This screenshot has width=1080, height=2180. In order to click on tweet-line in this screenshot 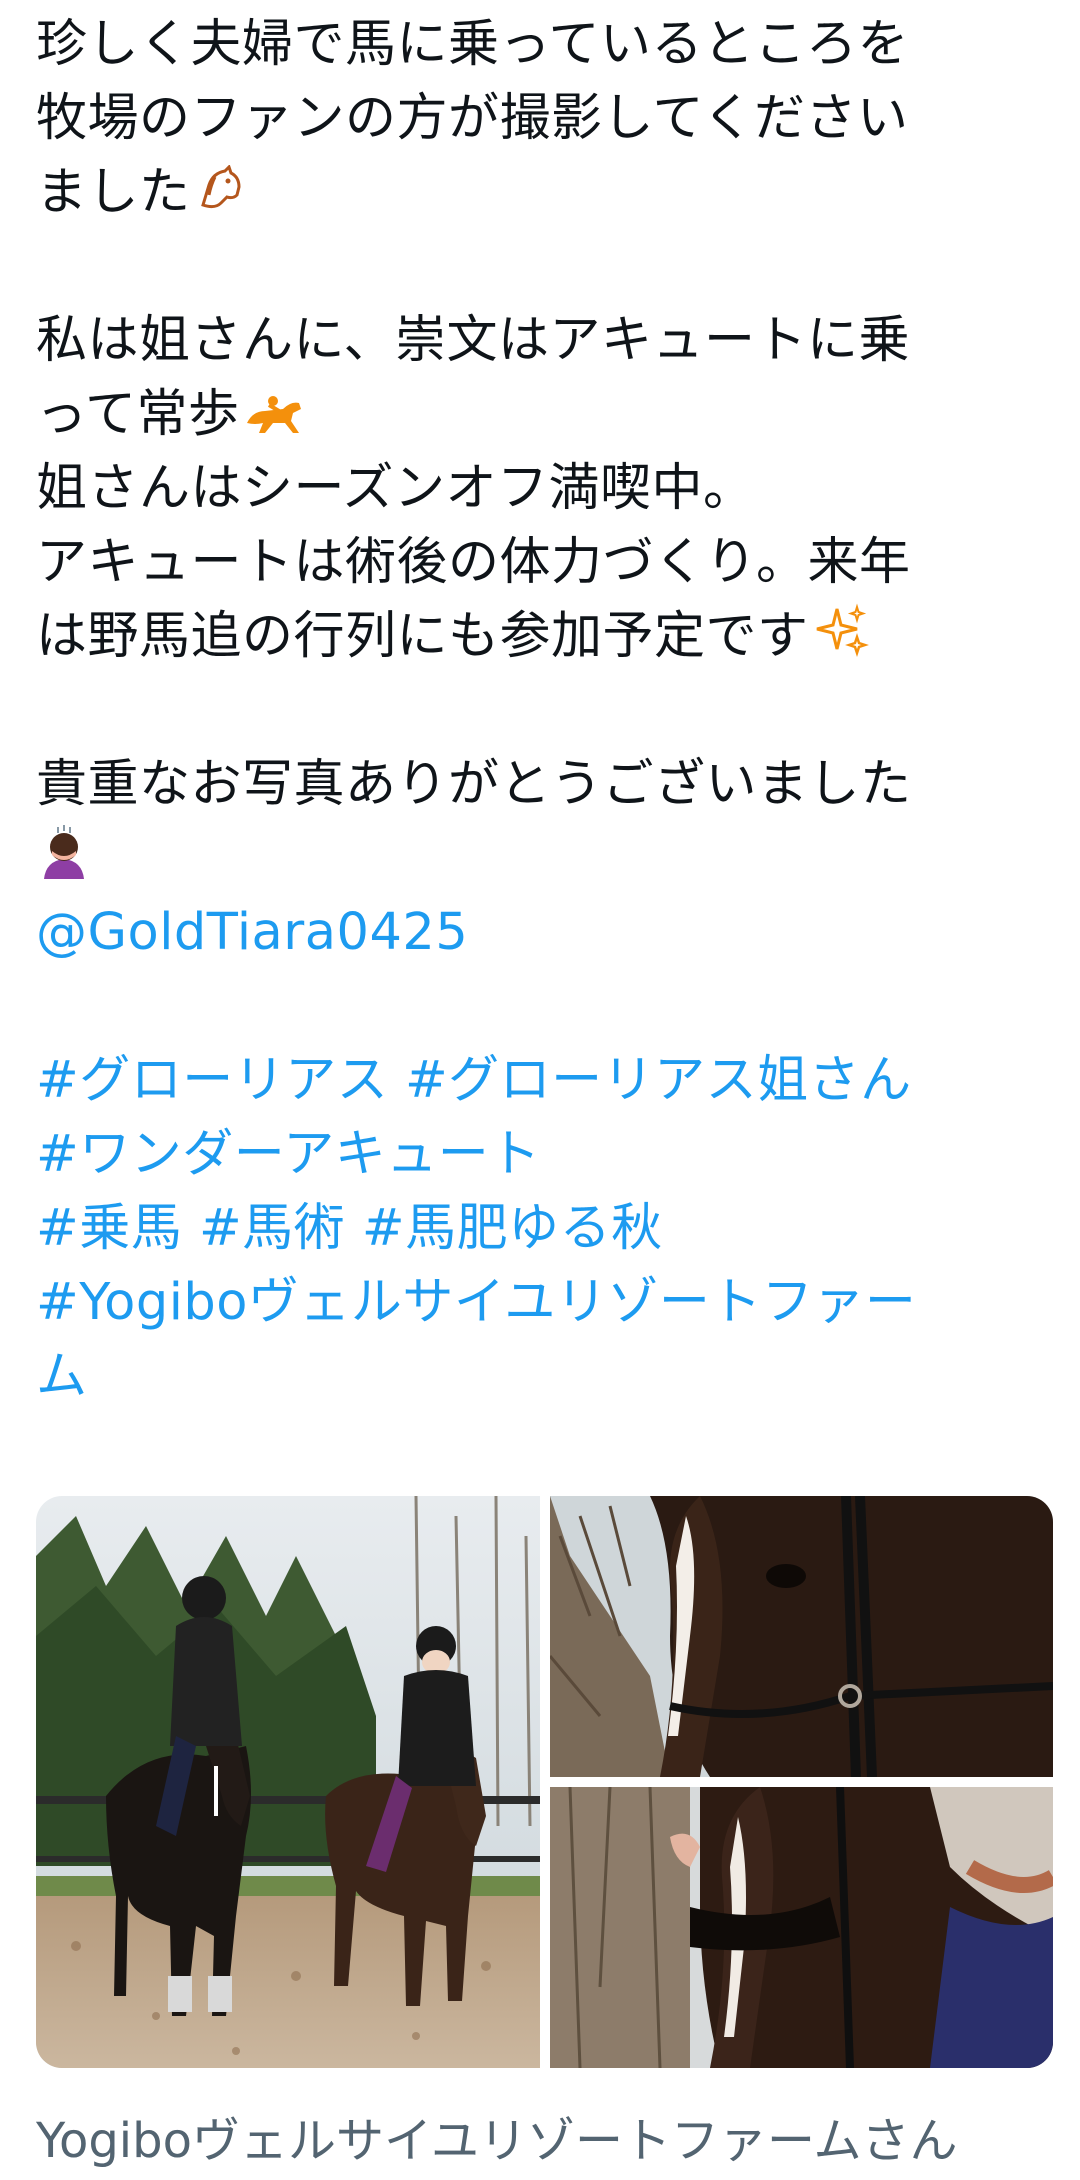, I will do `click(541, 859)`.